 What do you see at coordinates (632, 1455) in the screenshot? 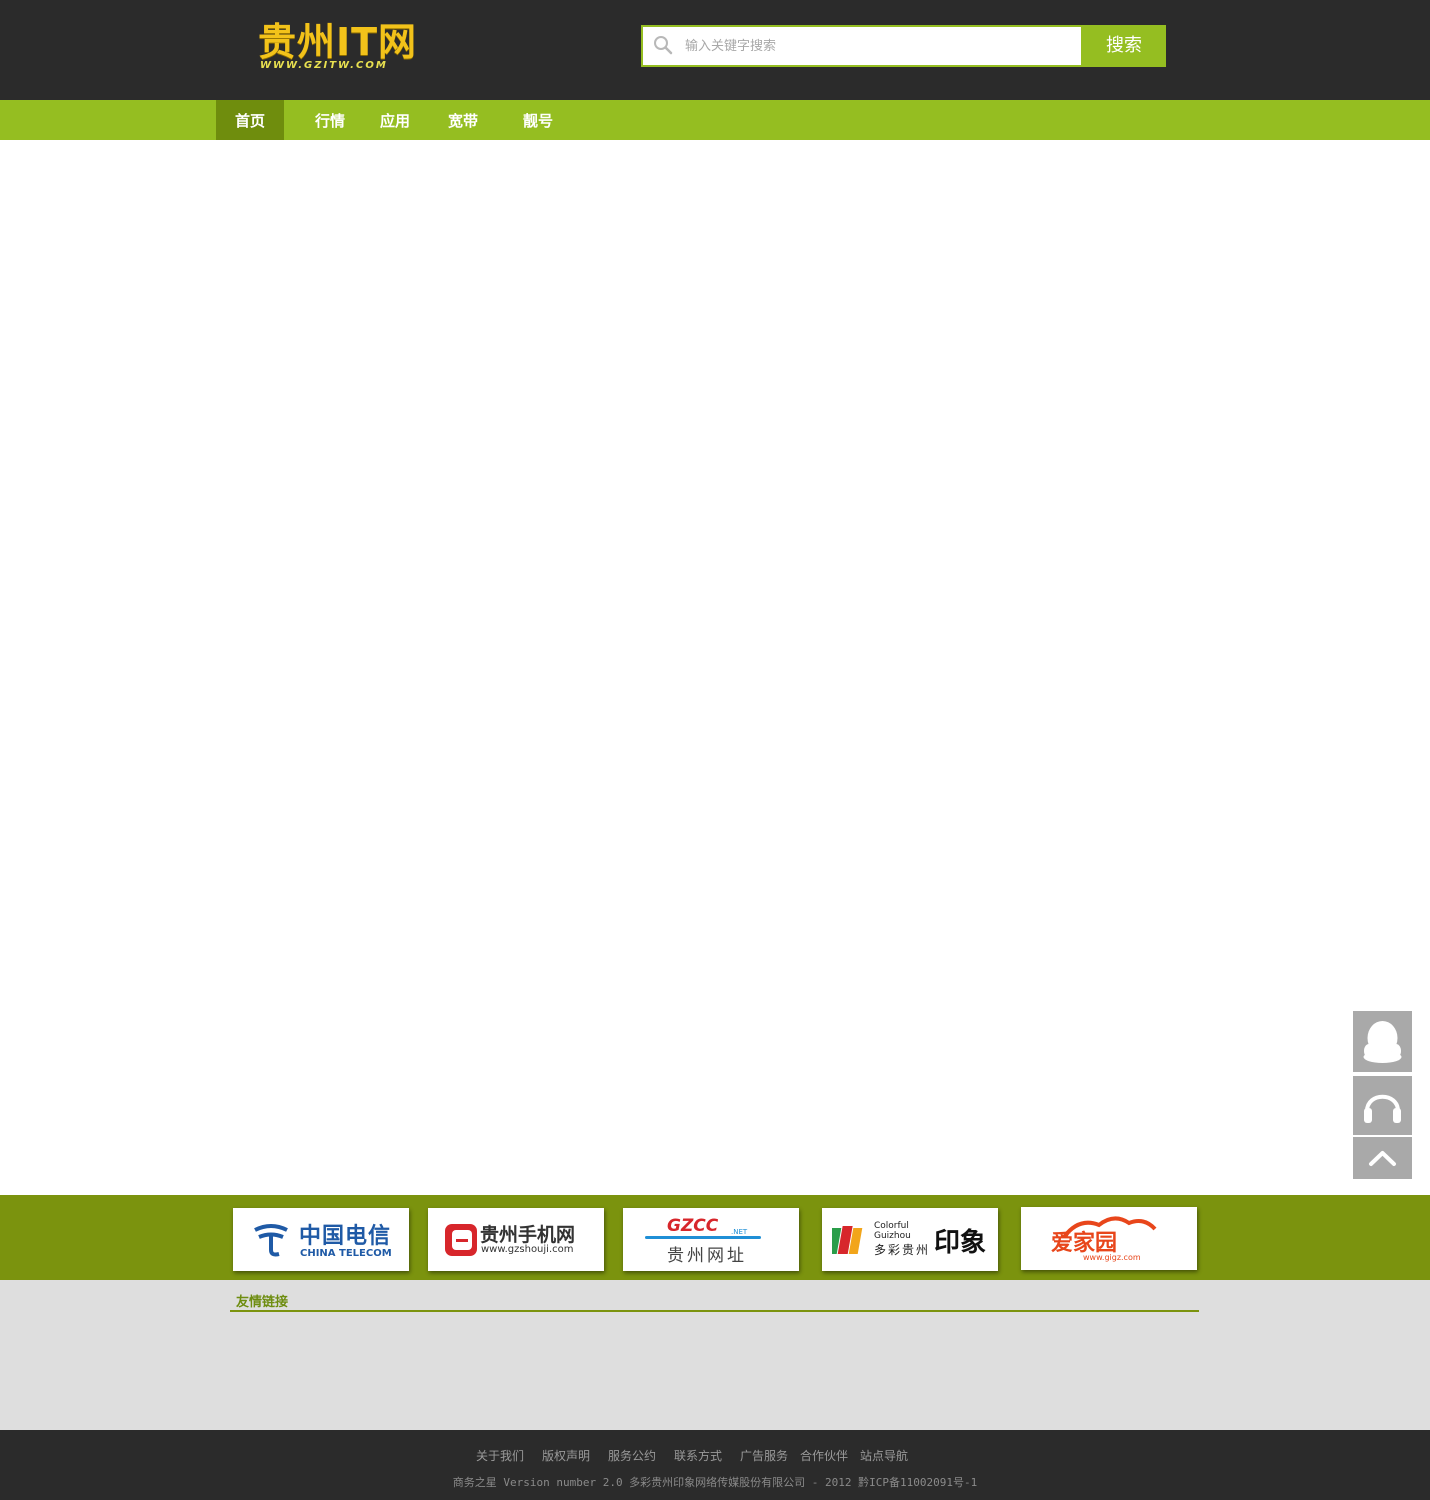
I see `footer-link-terms: 服务公约` at bounding box center [632, 1455].